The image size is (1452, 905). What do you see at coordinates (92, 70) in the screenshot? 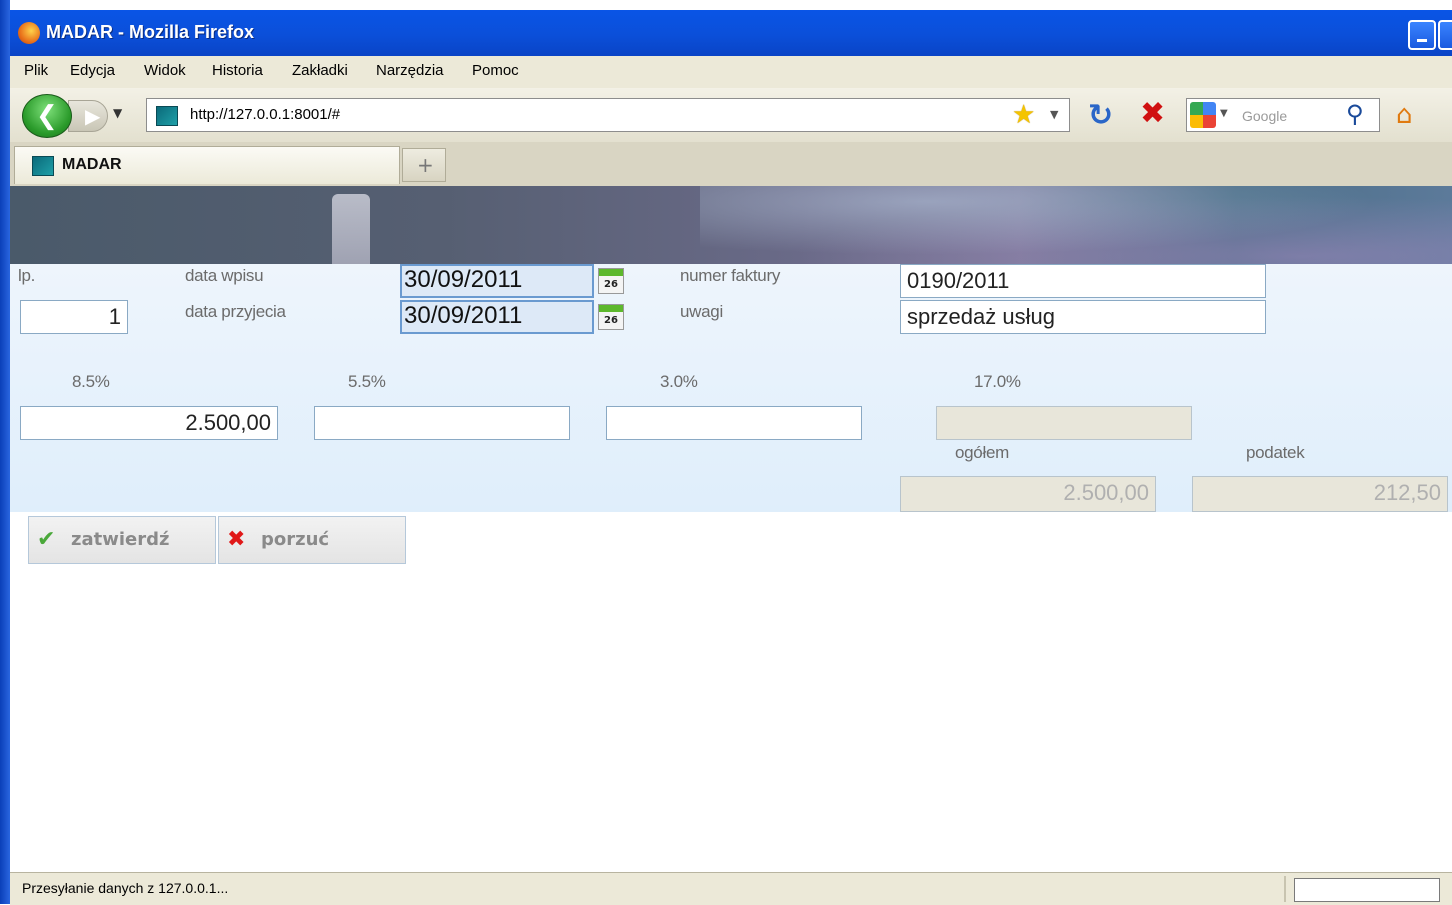
I see `menu-edit: Edycja` at bounding box center [92, 70].